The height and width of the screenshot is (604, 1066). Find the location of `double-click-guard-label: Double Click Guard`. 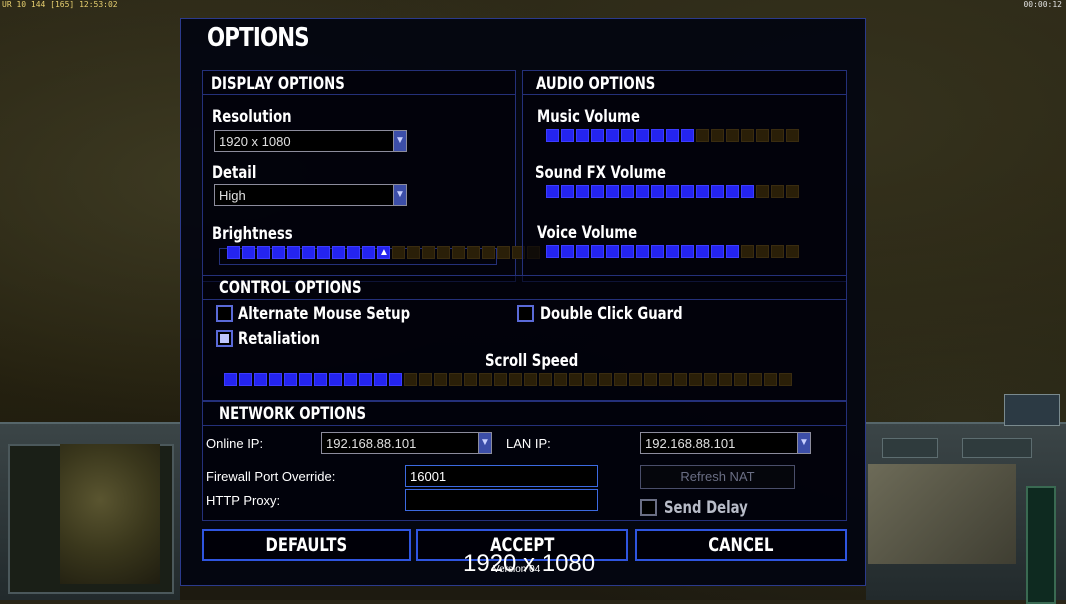

double-click-guard-label: Double Click Guard is located at coordinates (611, 314).